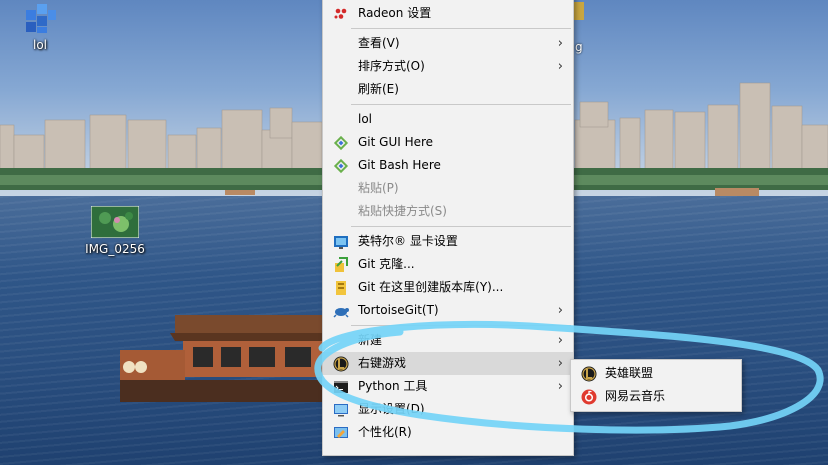  Describe the element at coordinates (448, 211) in the screenshot. I see `context-menu-item-s: 粘贴快捷方式(S)` at that location.